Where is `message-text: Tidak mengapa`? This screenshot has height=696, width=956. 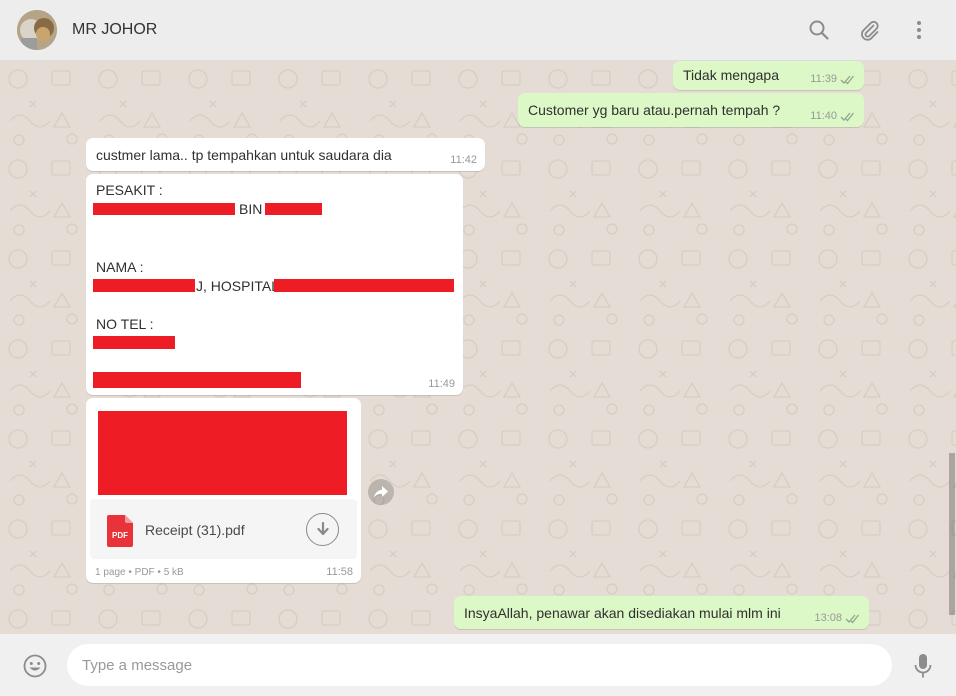
message-text: Tidak mengapa is located at coordinates (731, 75).